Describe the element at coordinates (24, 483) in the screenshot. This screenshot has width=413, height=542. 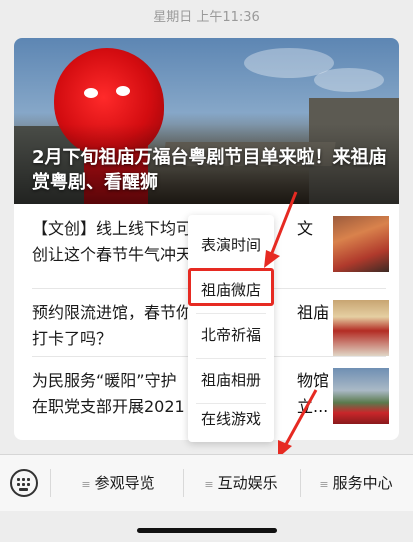
I see `keyboard-icon` at that location.